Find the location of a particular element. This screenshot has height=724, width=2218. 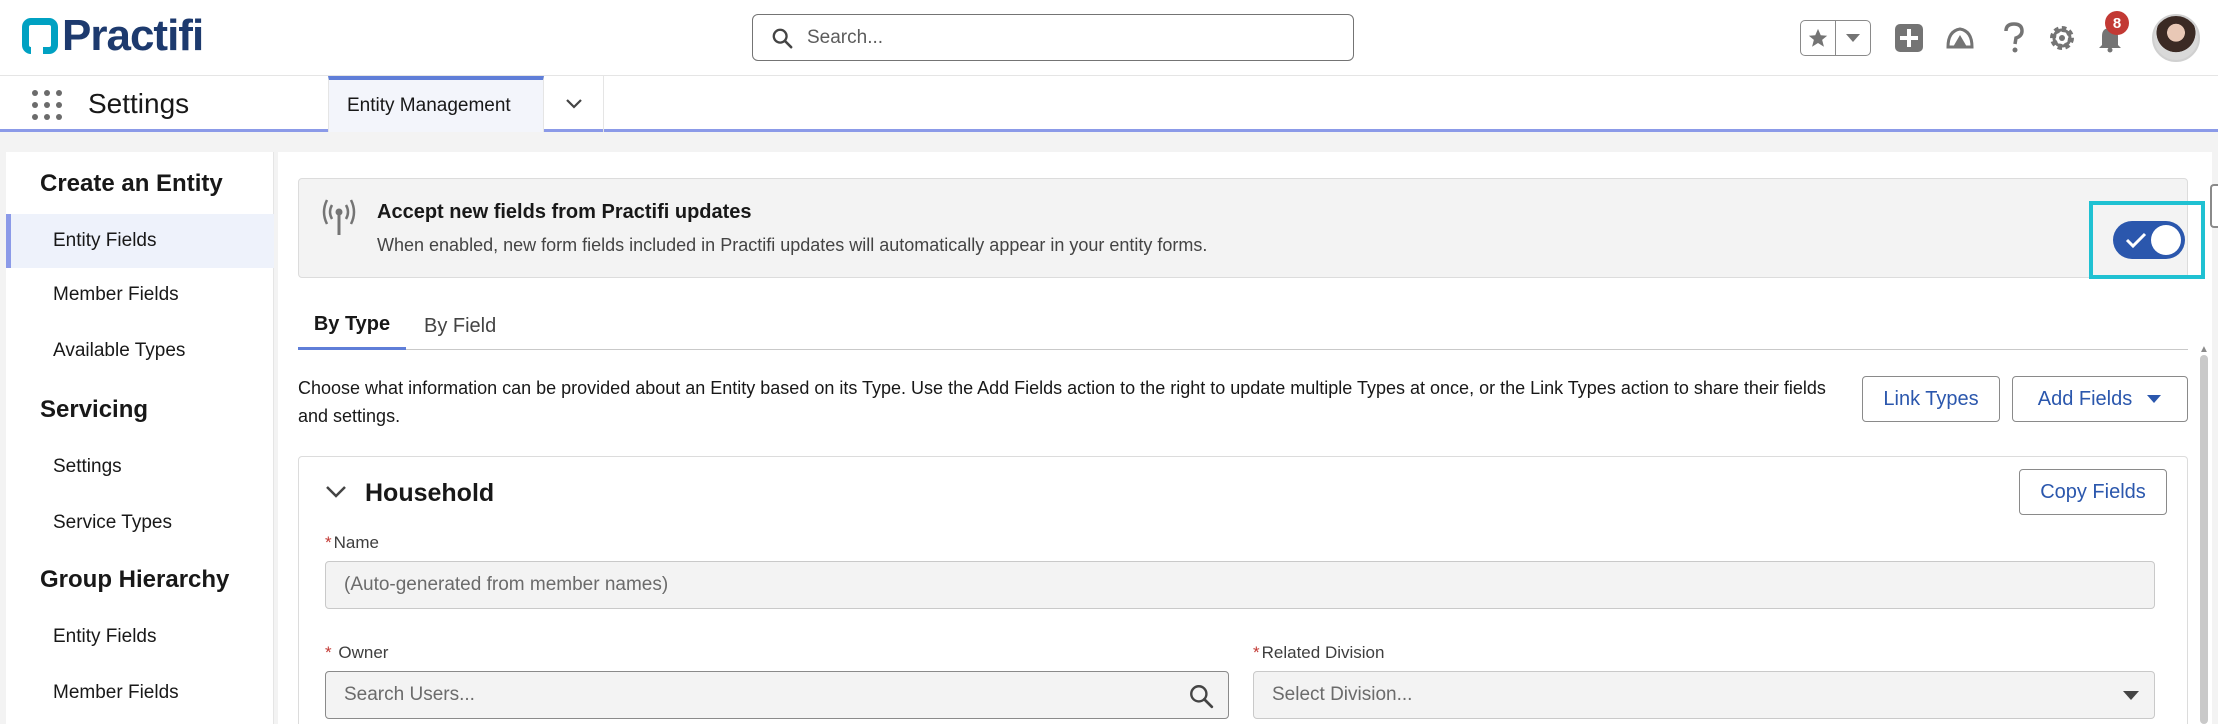

star-icon is located at coordinates (1817, 37).